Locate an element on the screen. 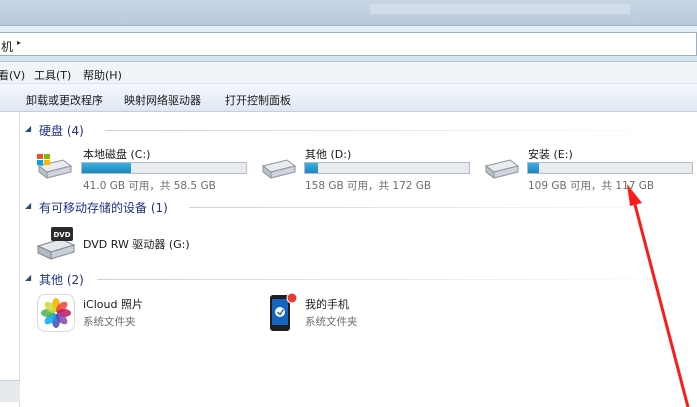 The image size is (697, 407). drive-name: 本地磁盘 (C:) is located at coordinates (117, 154).